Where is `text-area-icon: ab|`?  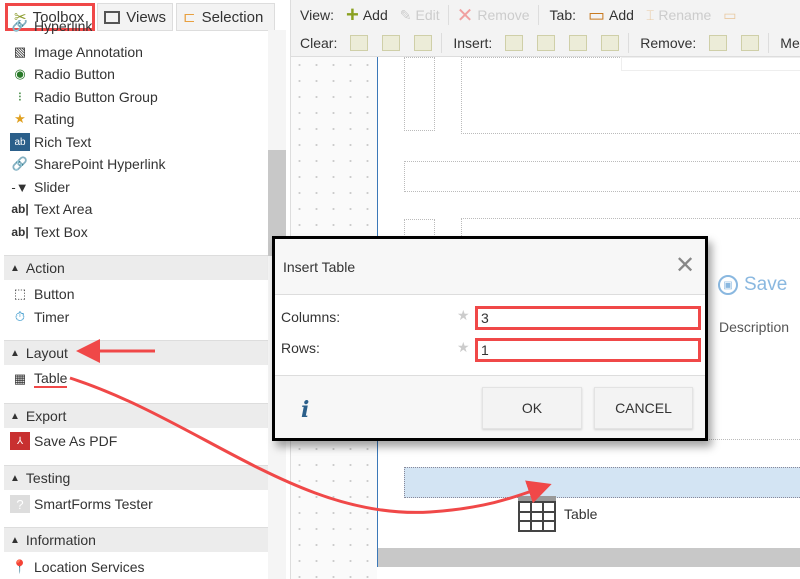 text-area-icon: ab| is located at coordinates (20, 209).